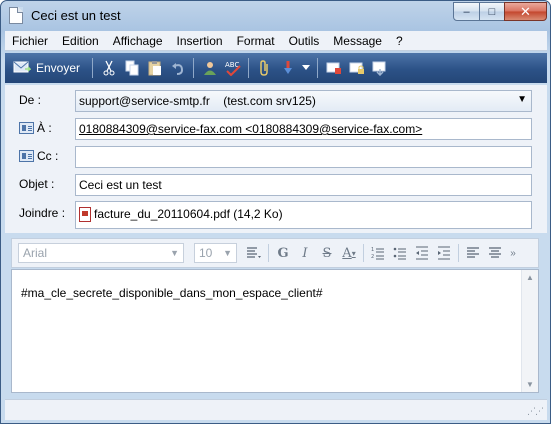 This screenshot has width=551, height=424. Describe the element at coordinates (48, 156) in the screenshot. I see `cc-label: Cc :` at that location.